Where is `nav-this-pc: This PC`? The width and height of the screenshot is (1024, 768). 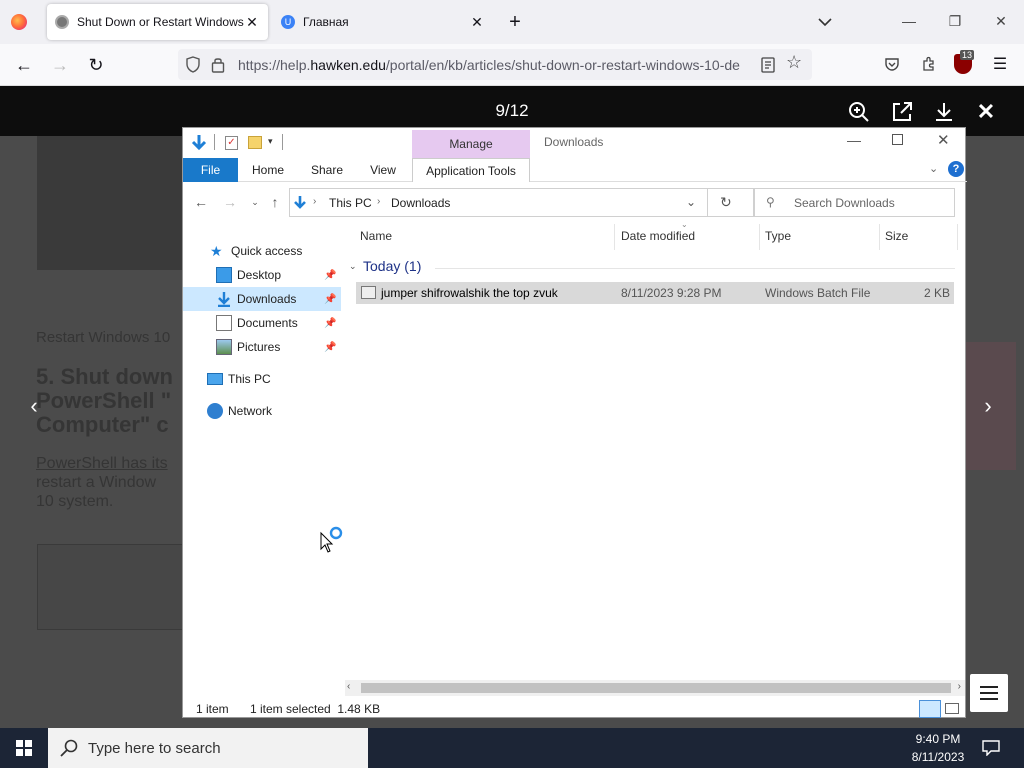 nav-this-pc: This PC is located at coordinates (262, 379).